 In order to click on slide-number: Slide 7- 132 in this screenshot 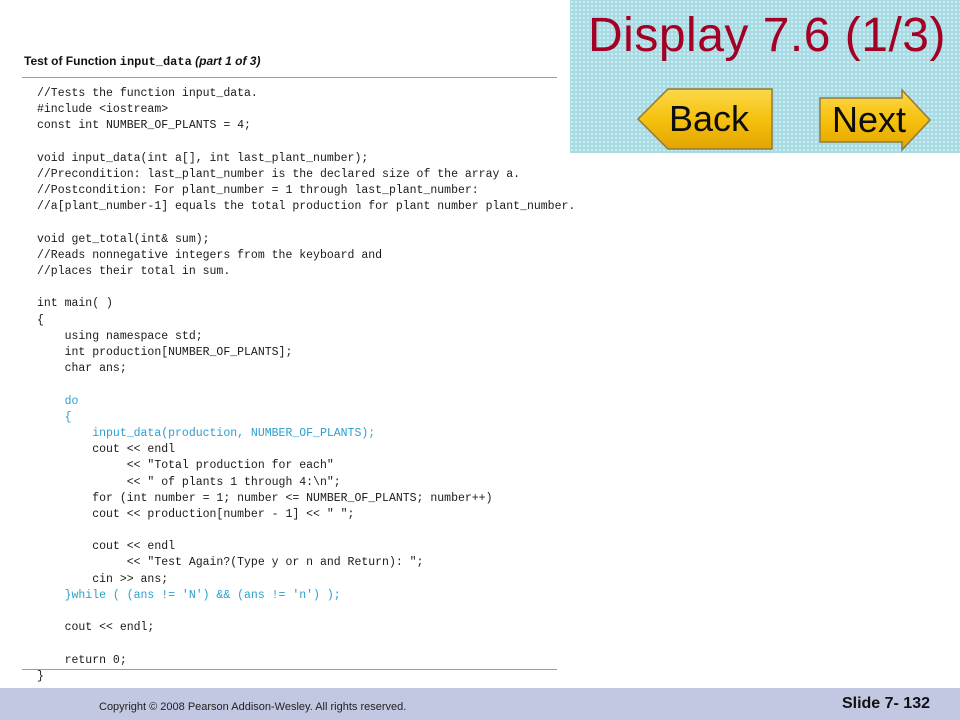, I will do `click(885, 703)`.